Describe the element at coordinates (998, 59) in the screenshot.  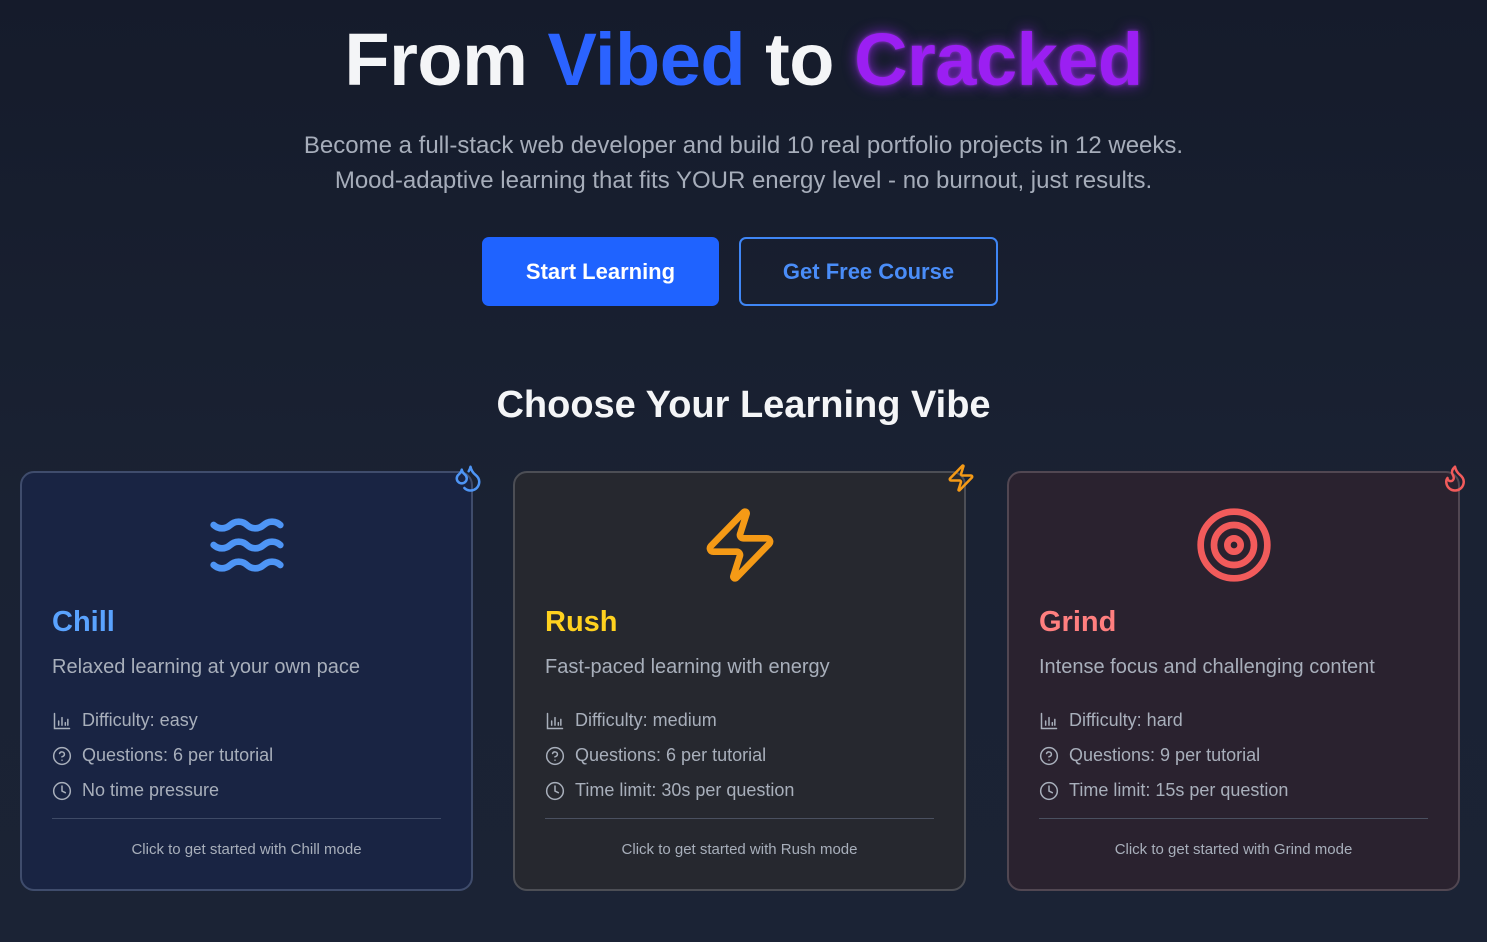
I see `hero-title-word-cracked: Cracked` at that location.